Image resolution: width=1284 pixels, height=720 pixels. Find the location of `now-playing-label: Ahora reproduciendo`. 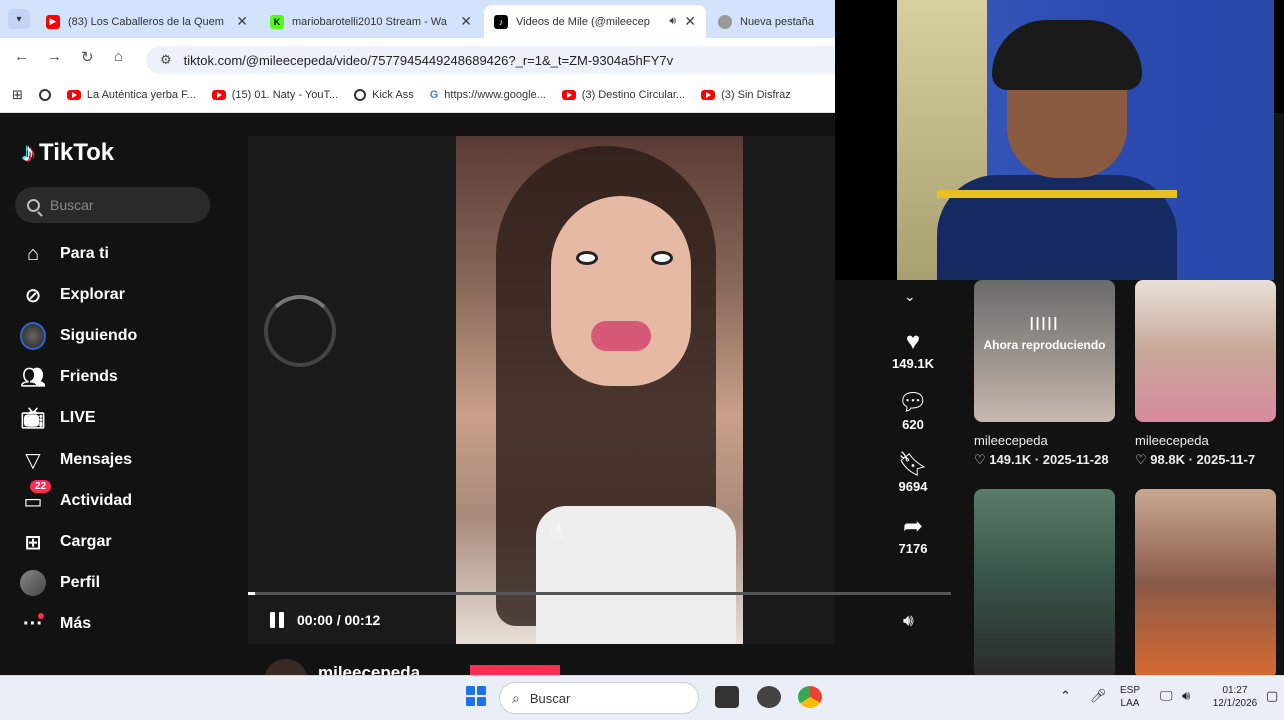

now-playing-label: Ahora reproduciendo is located at coordinates (1044, 345).